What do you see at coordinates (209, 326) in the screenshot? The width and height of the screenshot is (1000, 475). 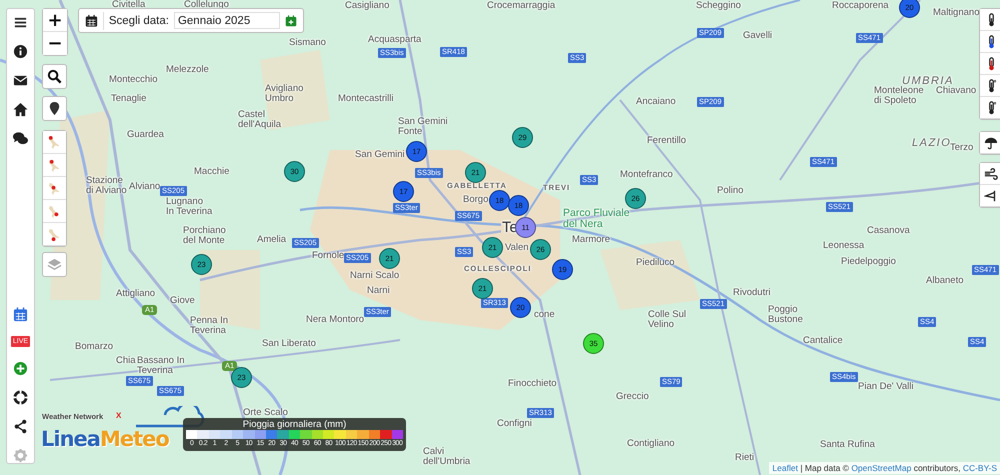 I see `place-label: Penna In Teverina` at bounding box center [209, 326].